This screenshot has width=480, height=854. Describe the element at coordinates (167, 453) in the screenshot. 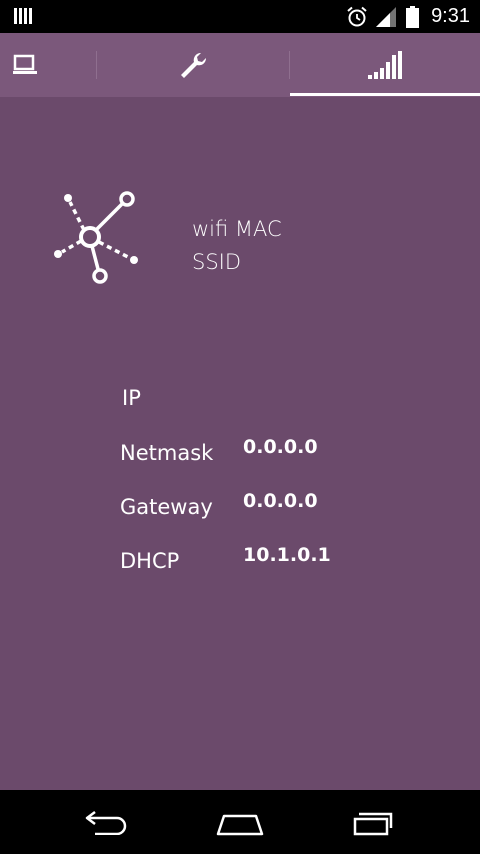

I see `netmask-label: Netmask` at that location.